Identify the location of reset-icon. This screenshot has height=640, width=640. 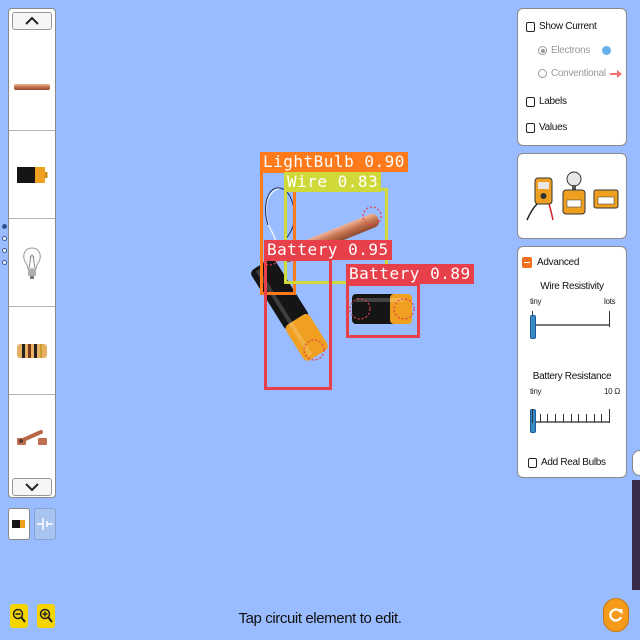
(616, 615).